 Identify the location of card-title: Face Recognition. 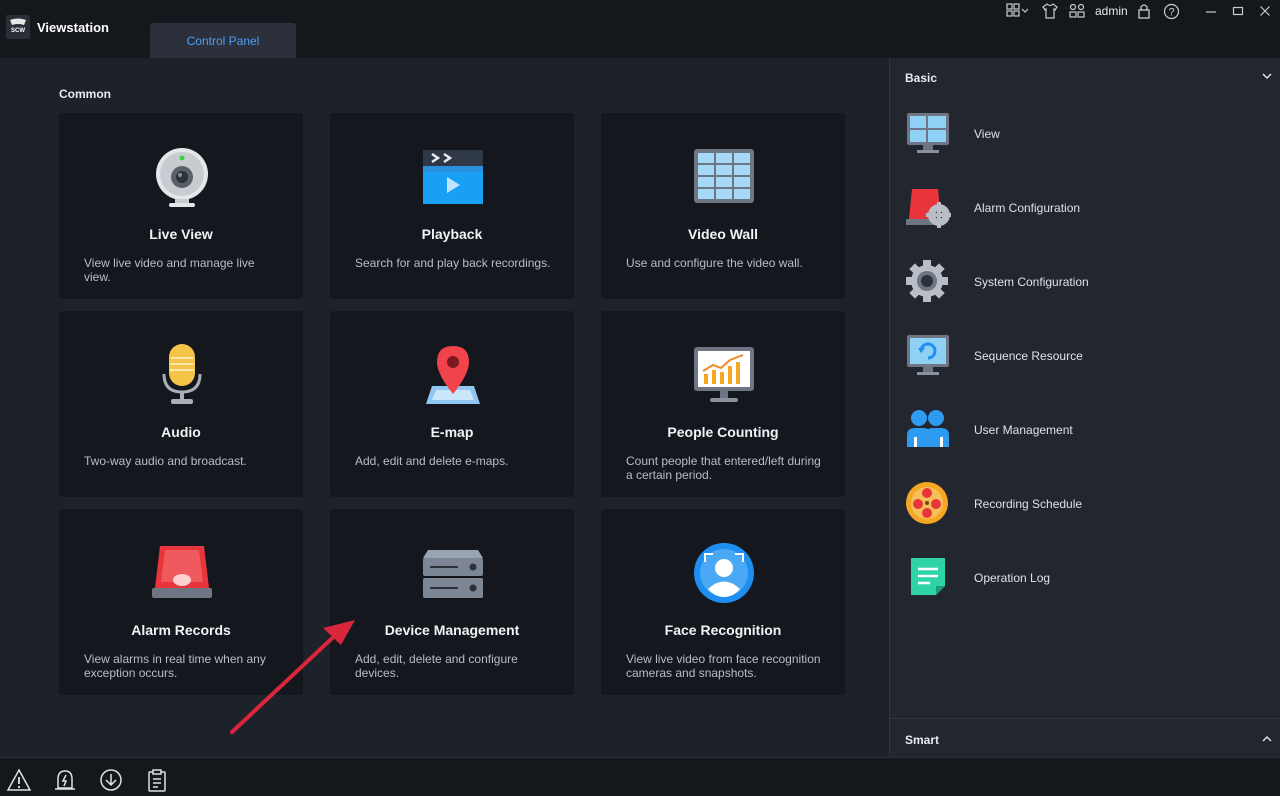
(723, 630).